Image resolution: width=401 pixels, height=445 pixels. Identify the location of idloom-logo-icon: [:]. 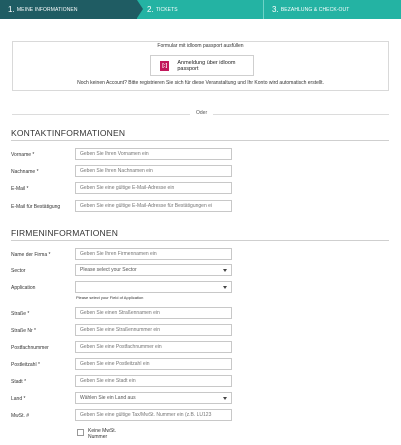
(165, 65).